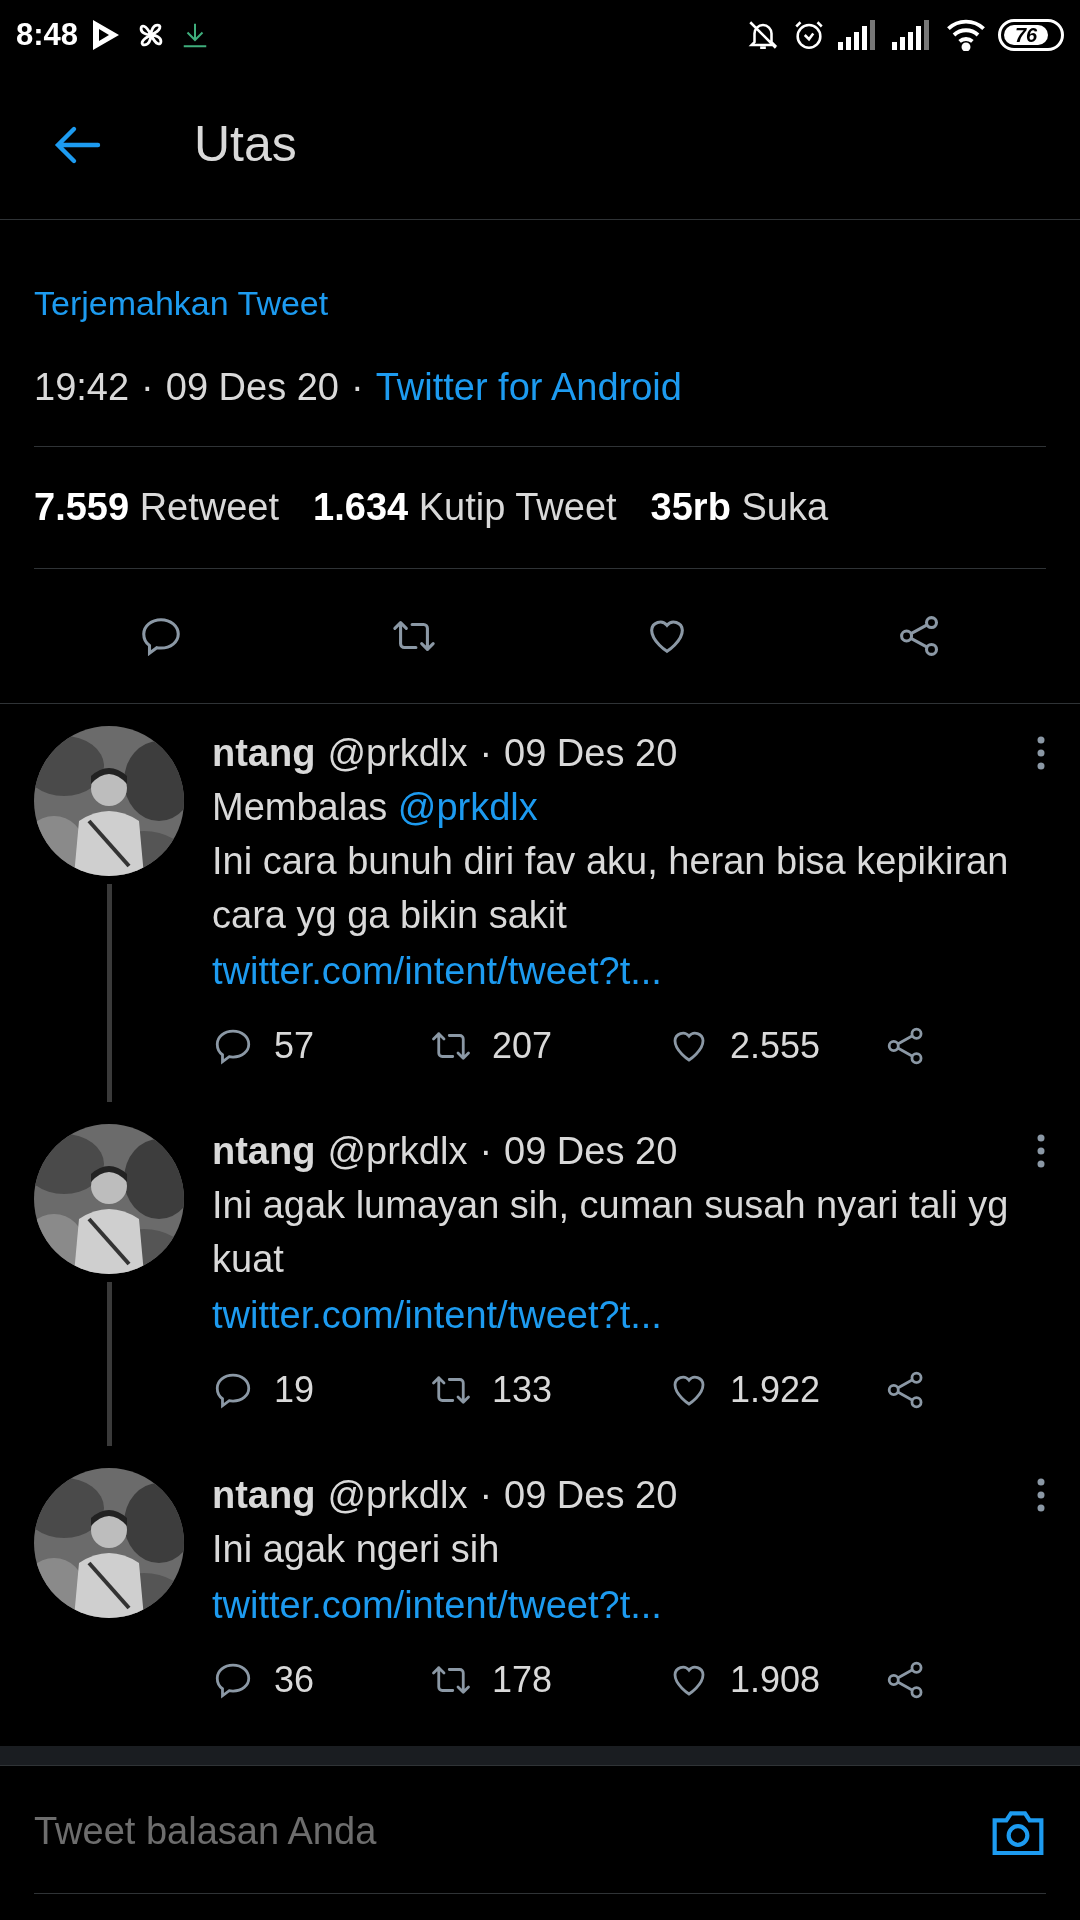  What do you see at coordinates (1026, 35) in the screenshot?
I see `battery-level: 76` at bounding box center [1026, 35].